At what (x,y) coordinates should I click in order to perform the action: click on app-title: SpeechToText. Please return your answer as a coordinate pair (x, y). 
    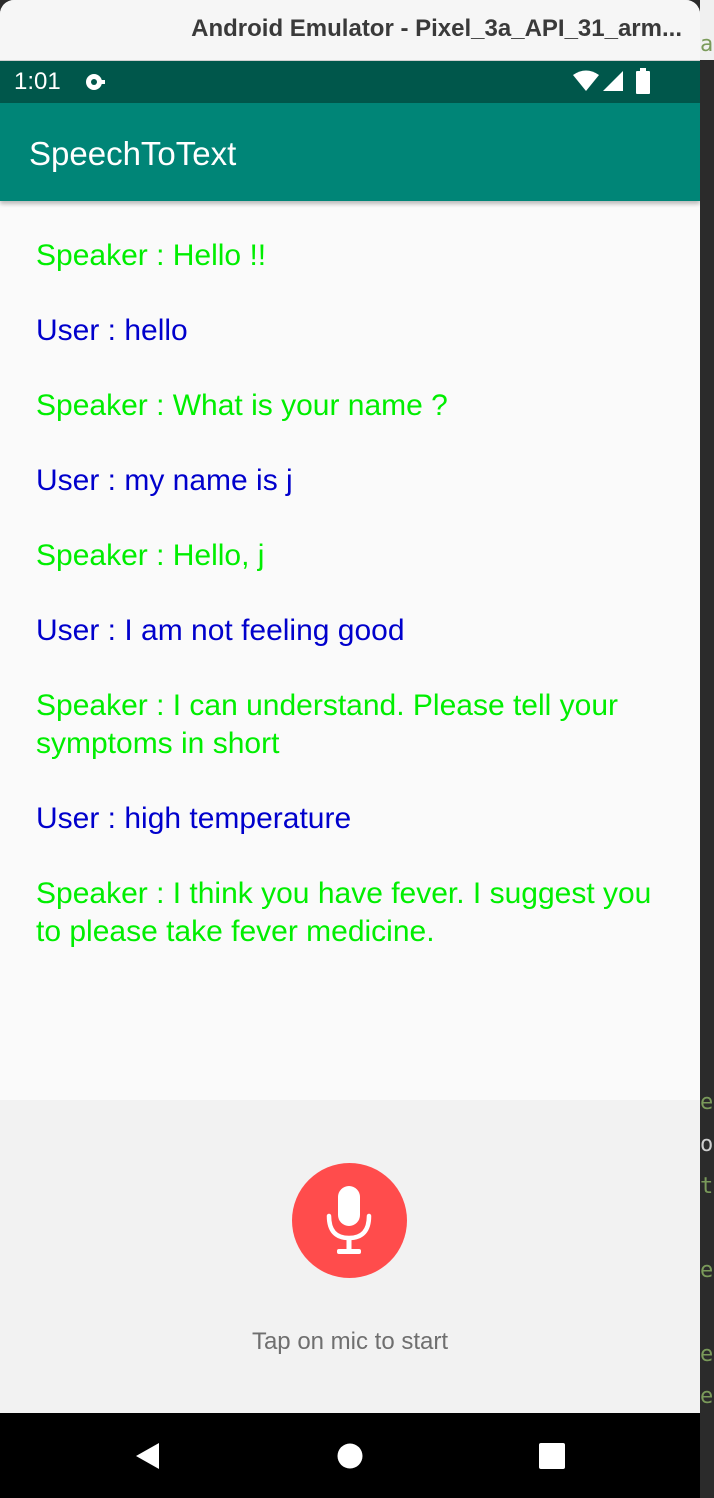
    Looking at the image, I should click on (133, 153).